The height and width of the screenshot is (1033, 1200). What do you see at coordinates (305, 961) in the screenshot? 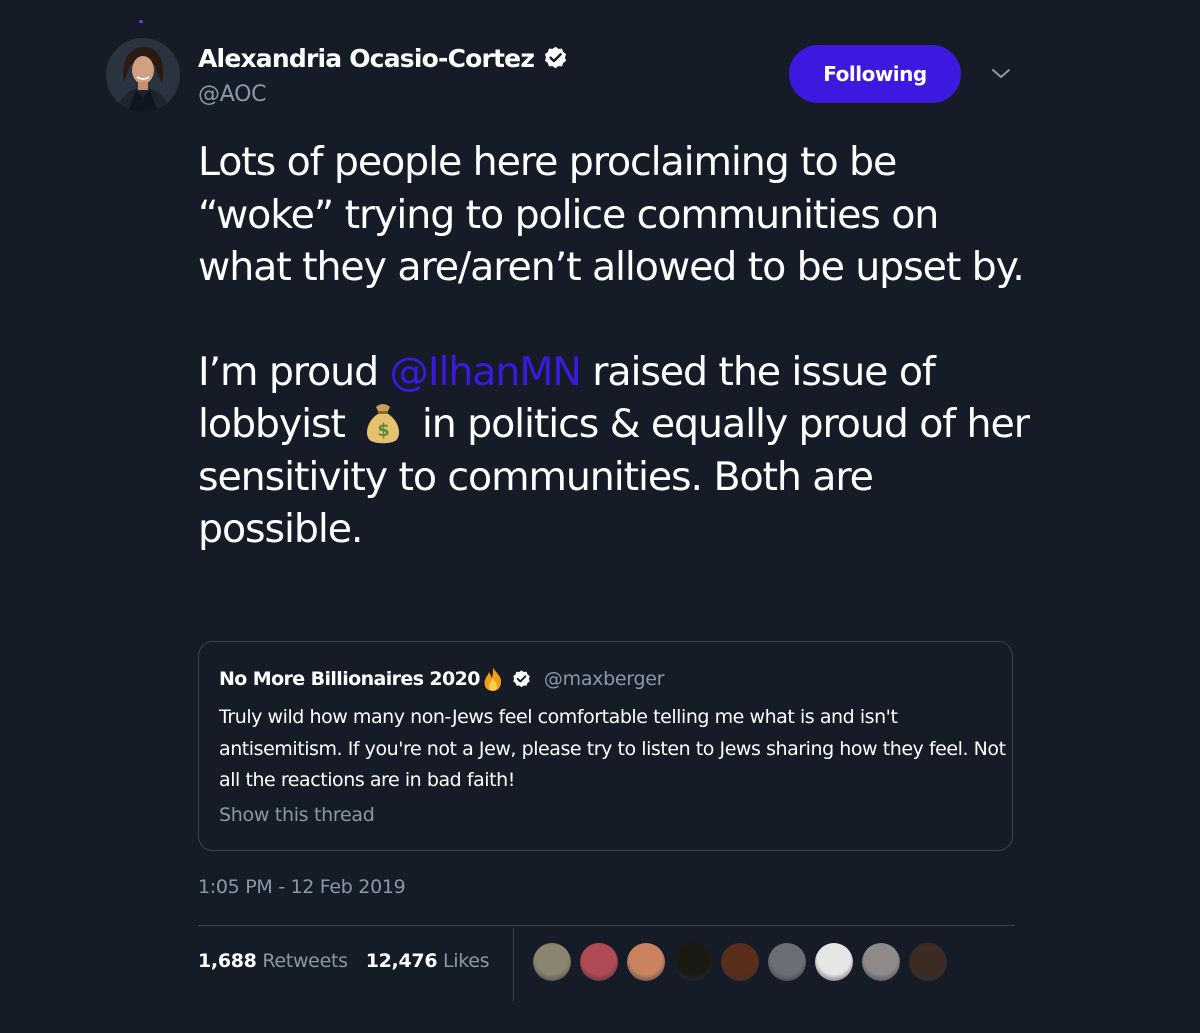
I see `retweets-label: Retweets` at bounding box center [305, 961].